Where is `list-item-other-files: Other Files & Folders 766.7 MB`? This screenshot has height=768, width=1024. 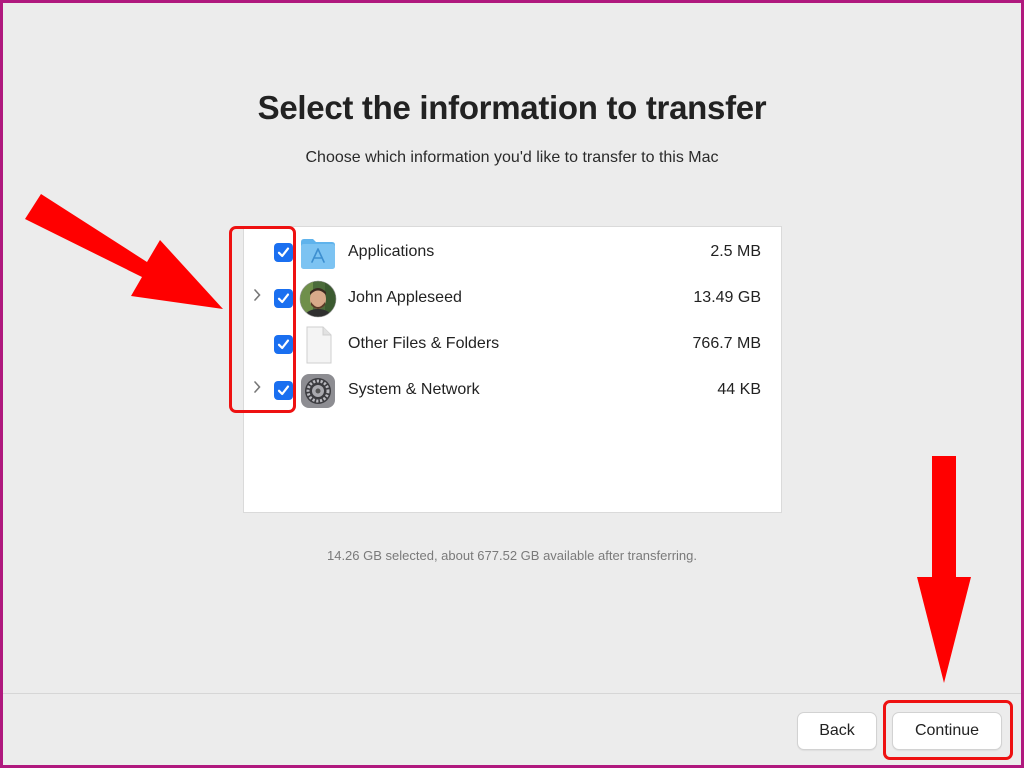
list-item-other-files: Other Files & Folders 766.7 MB is located at coordinates (512, 345).